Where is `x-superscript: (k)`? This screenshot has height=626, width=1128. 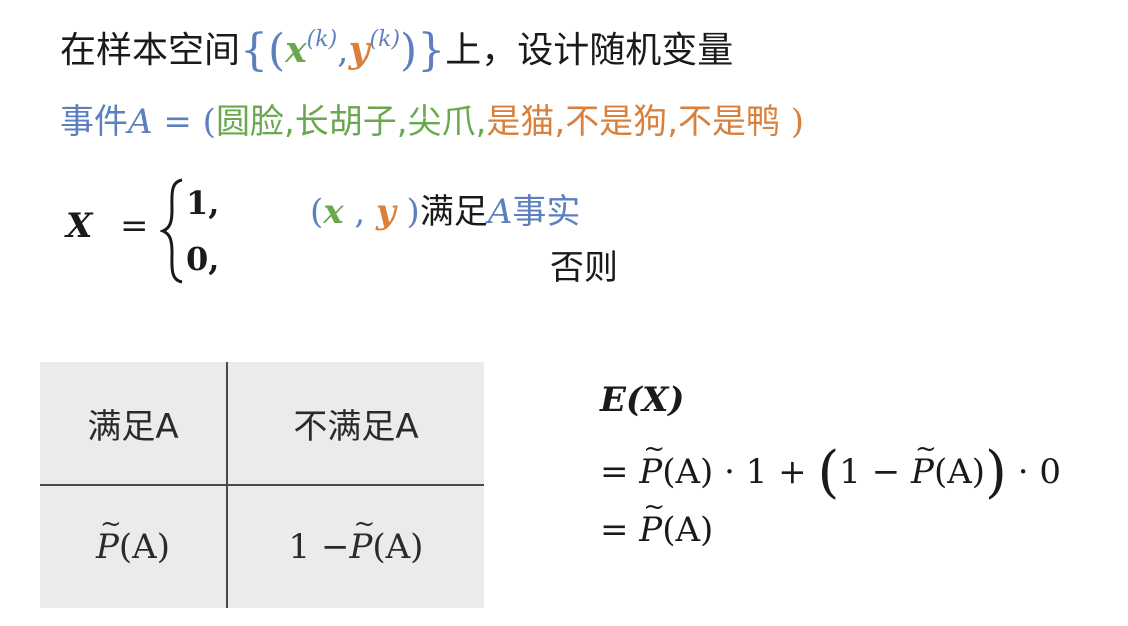 x-superscript: (k) is located at coordinates (322, 39).